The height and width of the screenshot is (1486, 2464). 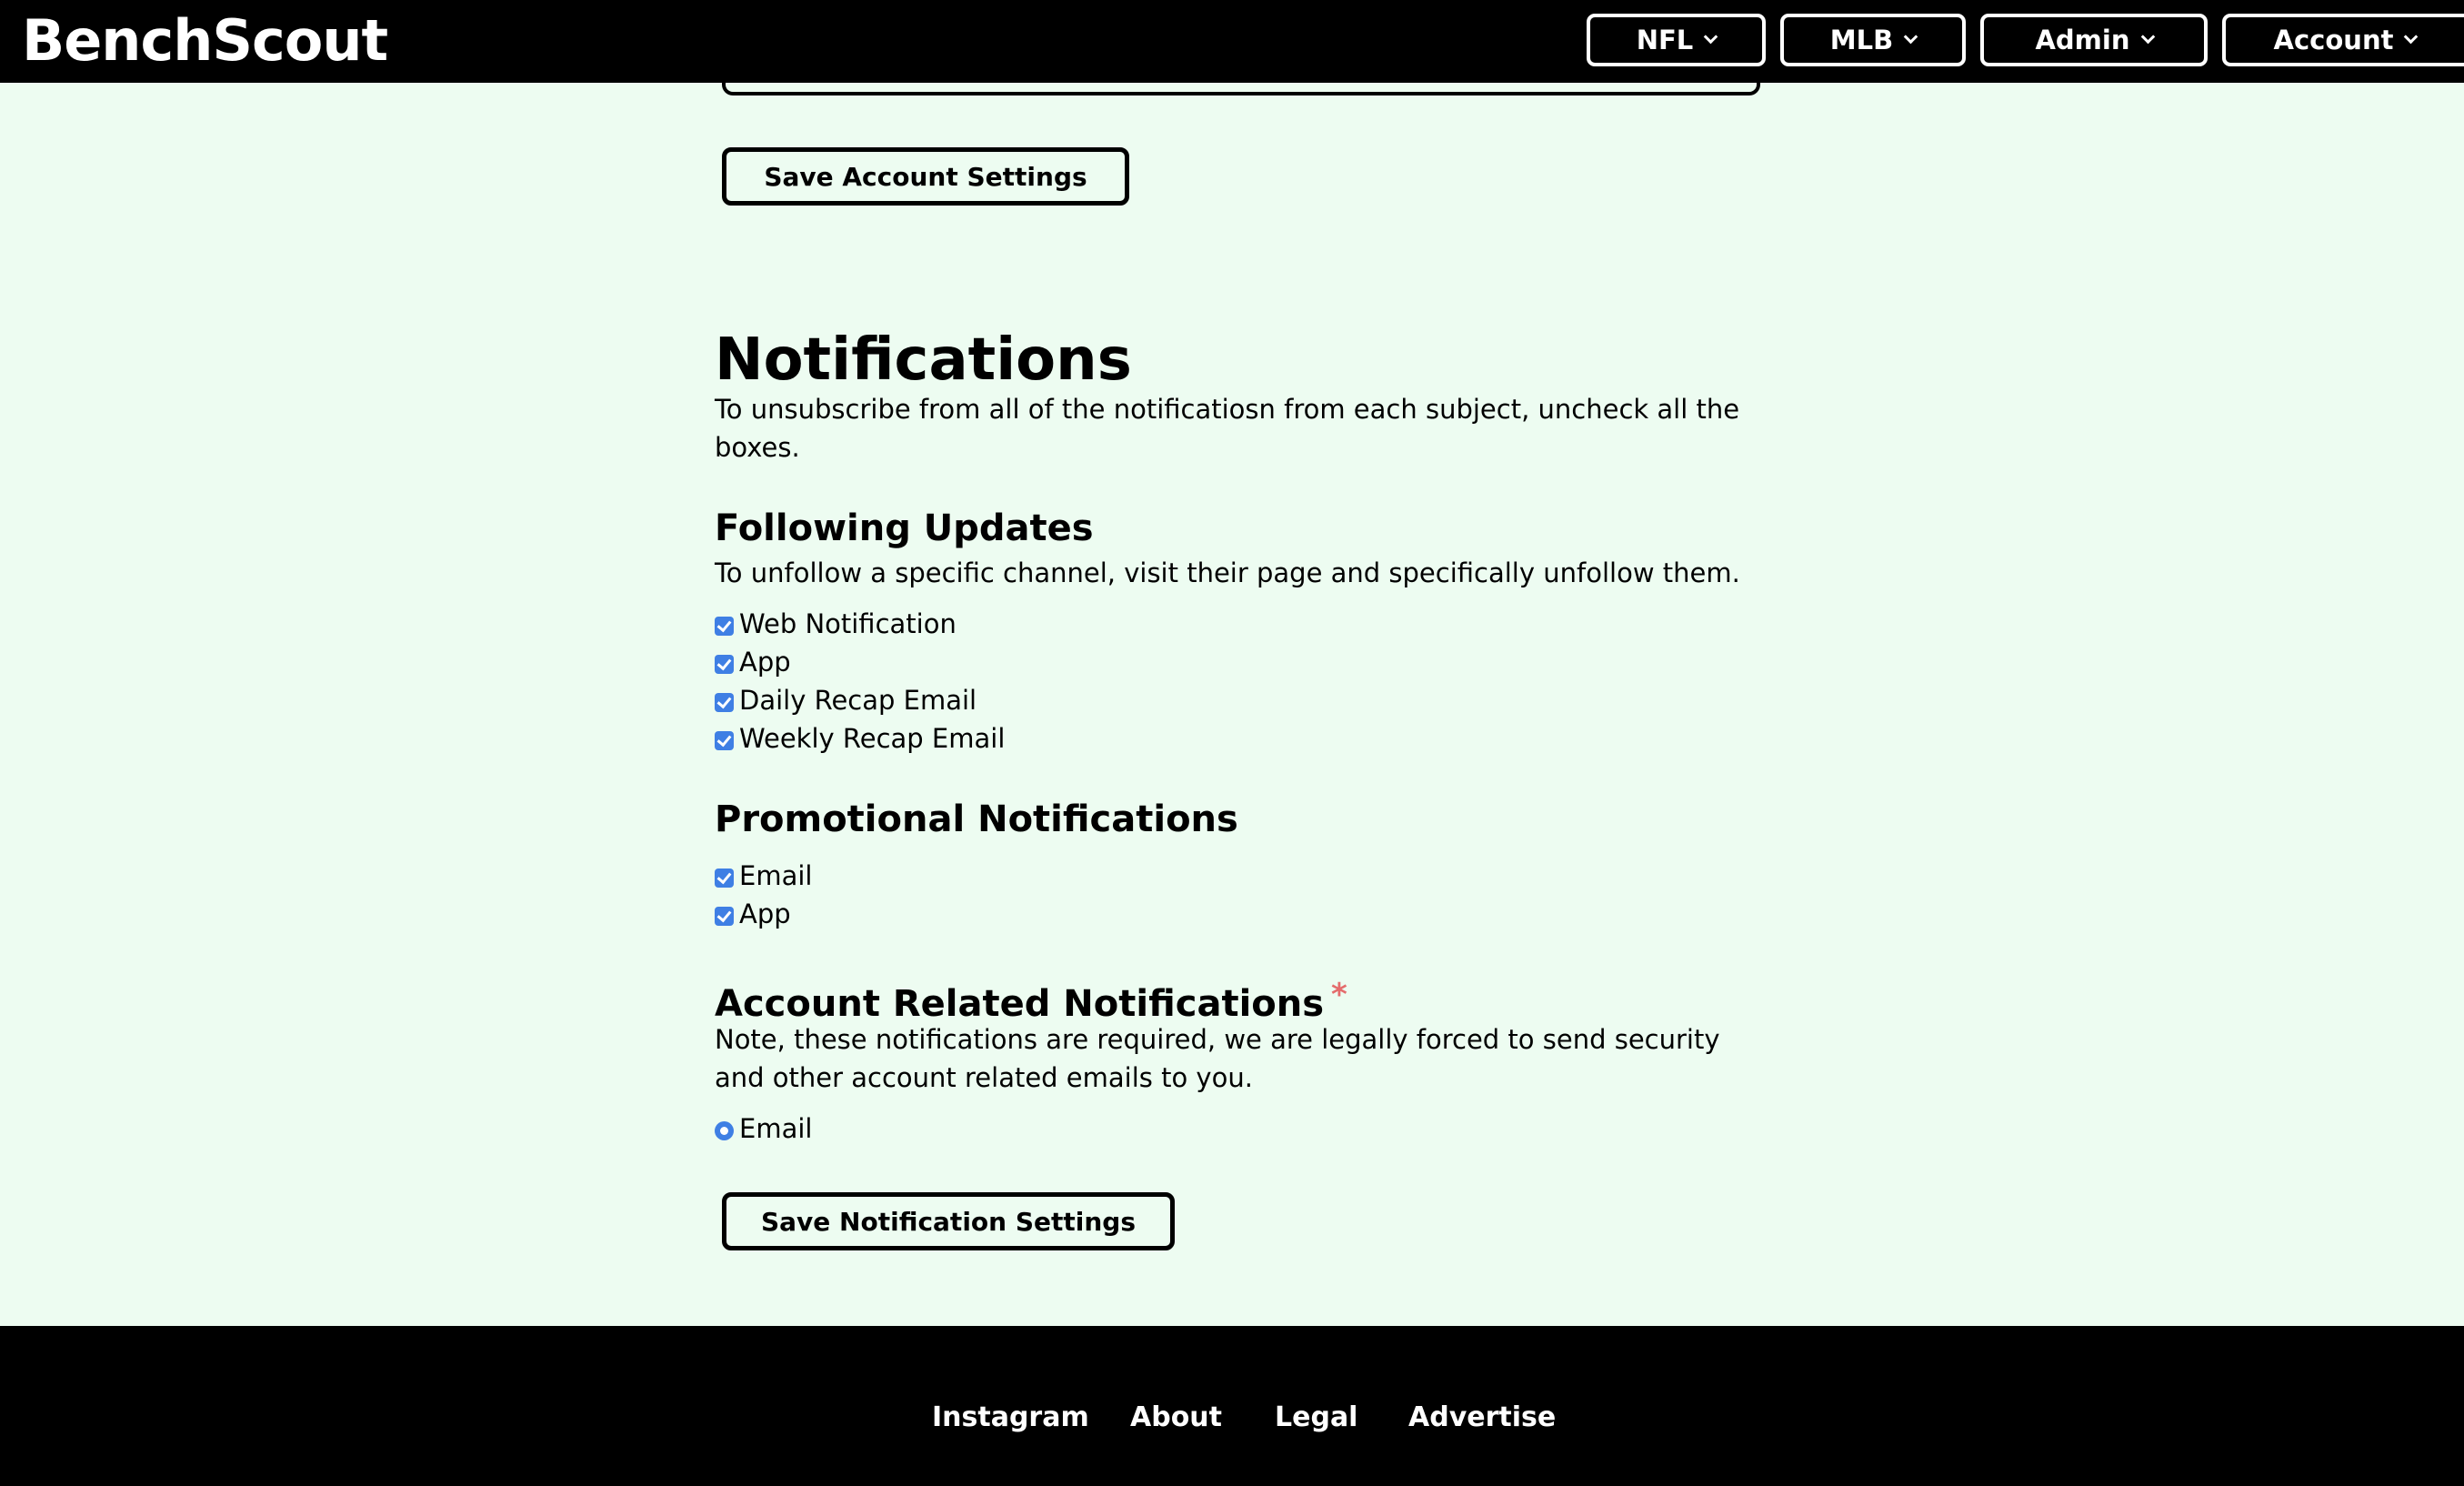 I want to click on option-promotional-email: Email, so click(x=764, y=876).